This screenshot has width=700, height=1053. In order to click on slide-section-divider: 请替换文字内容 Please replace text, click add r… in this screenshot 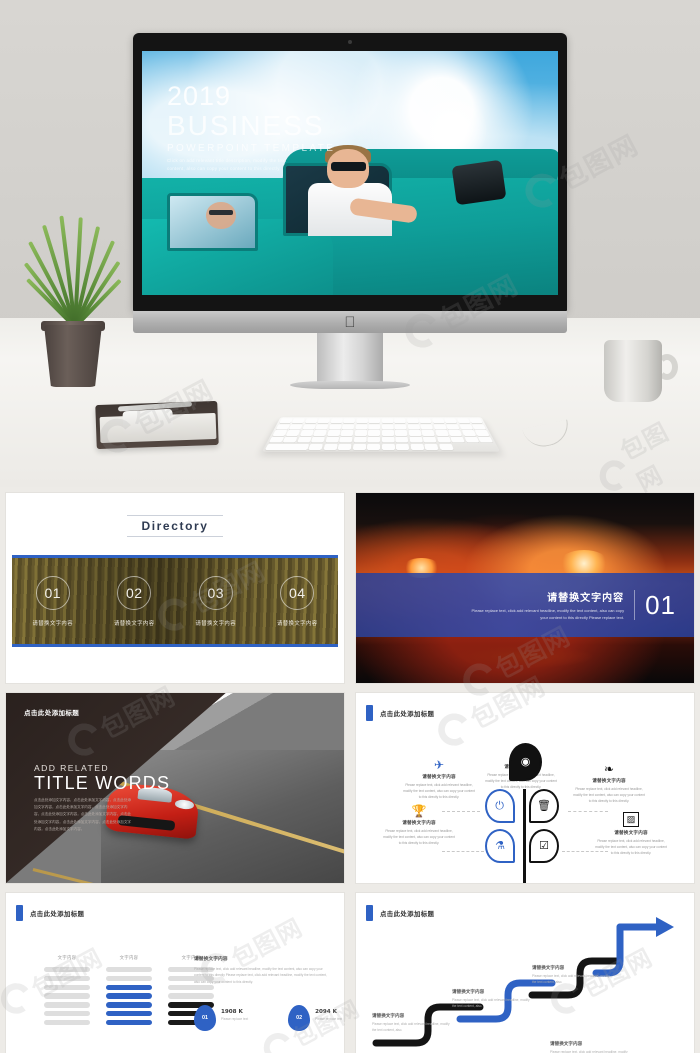, I will do `click(525, 588)`.